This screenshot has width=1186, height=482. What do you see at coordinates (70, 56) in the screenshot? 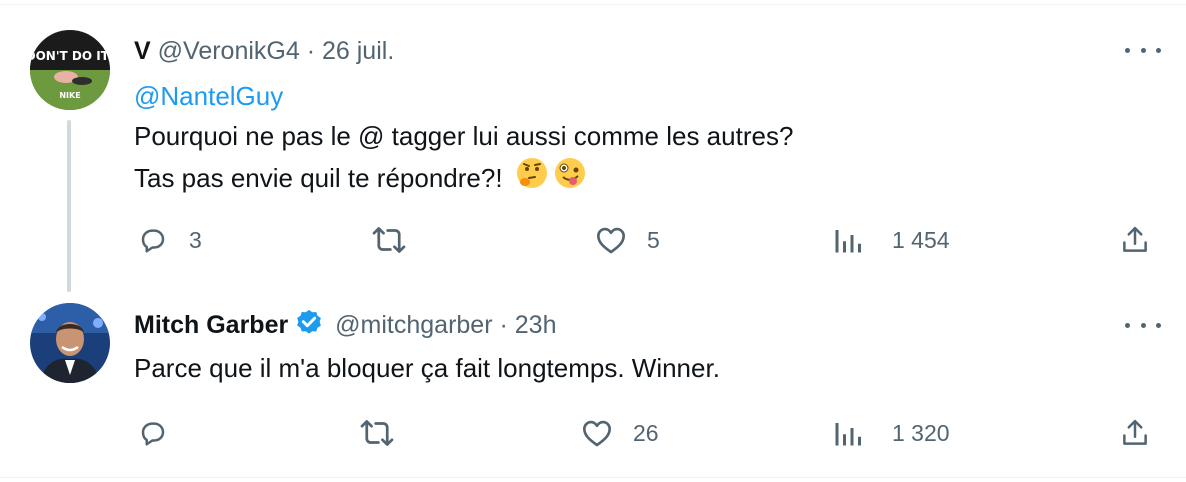
I see `avatar-caption: DON'T DO IT!` at bounding box center [70, 56].